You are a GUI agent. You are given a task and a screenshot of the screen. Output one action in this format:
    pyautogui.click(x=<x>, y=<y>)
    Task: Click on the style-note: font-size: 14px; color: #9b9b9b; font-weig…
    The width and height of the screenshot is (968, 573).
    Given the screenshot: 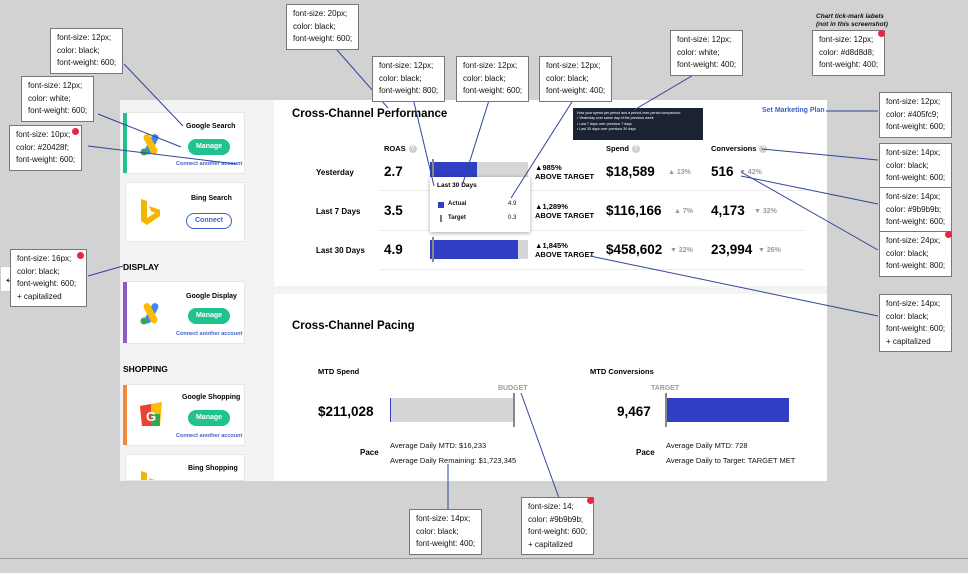 What is the action you would take?
    pyautogui.click(x=916, y=210)
    